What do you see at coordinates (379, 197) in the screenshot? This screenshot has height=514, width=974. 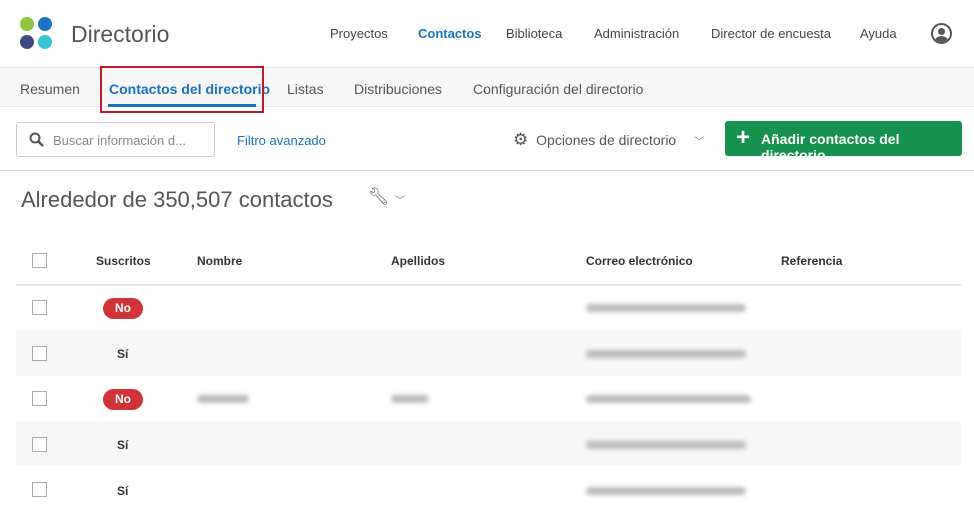 I see `wrench-icon: 🔧︎` at bounding box center [379, 197].